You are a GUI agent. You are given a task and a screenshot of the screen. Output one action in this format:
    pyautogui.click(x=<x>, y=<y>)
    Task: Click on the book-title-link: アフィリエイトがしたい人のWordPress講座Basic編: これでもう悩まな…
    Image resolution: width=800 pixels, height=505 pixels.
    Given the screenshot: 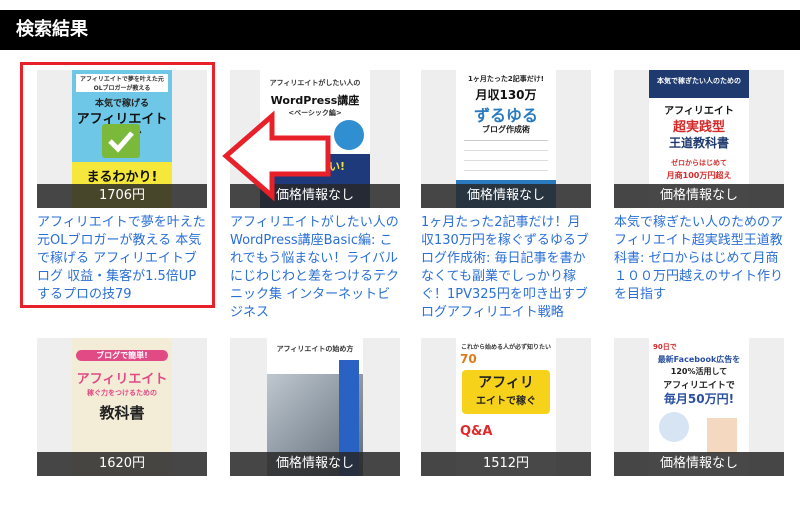 What is the action you would take?
    pyautogui.click(x=315, y=268)
    